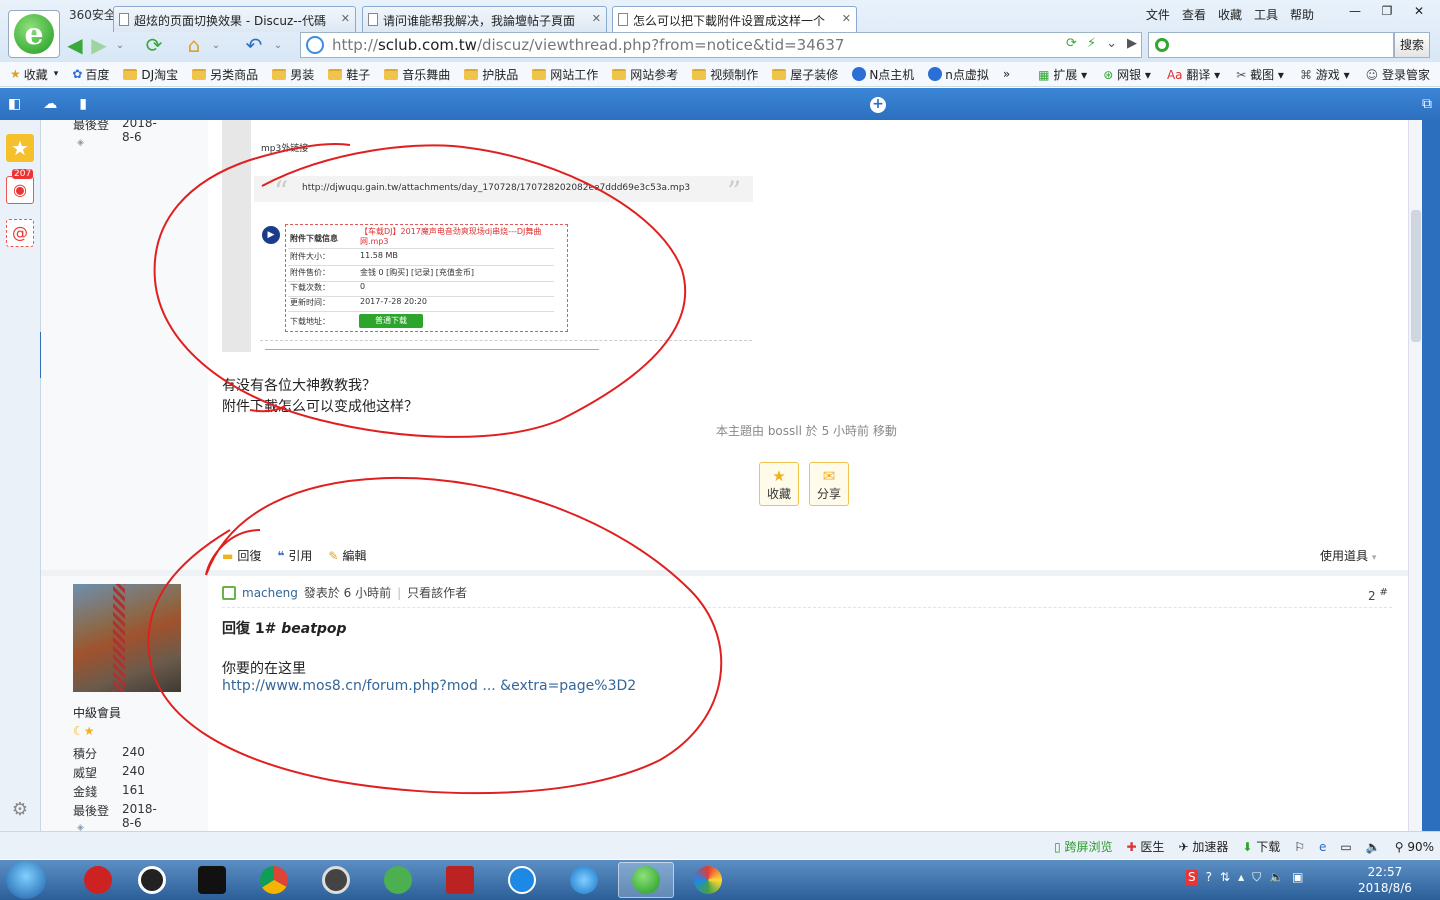 This screenshot has height=900, width=1440. I want to click on menu-favorites: 收藏, so click(1230, 14).